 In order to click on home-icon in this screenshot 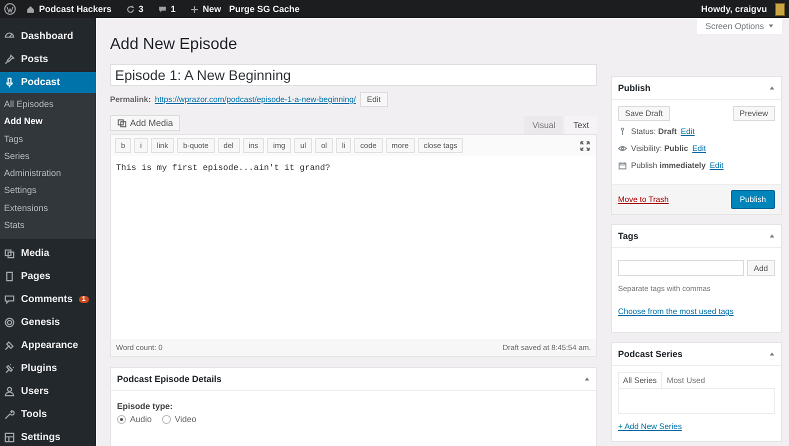, I will do `click(30, 9)`.